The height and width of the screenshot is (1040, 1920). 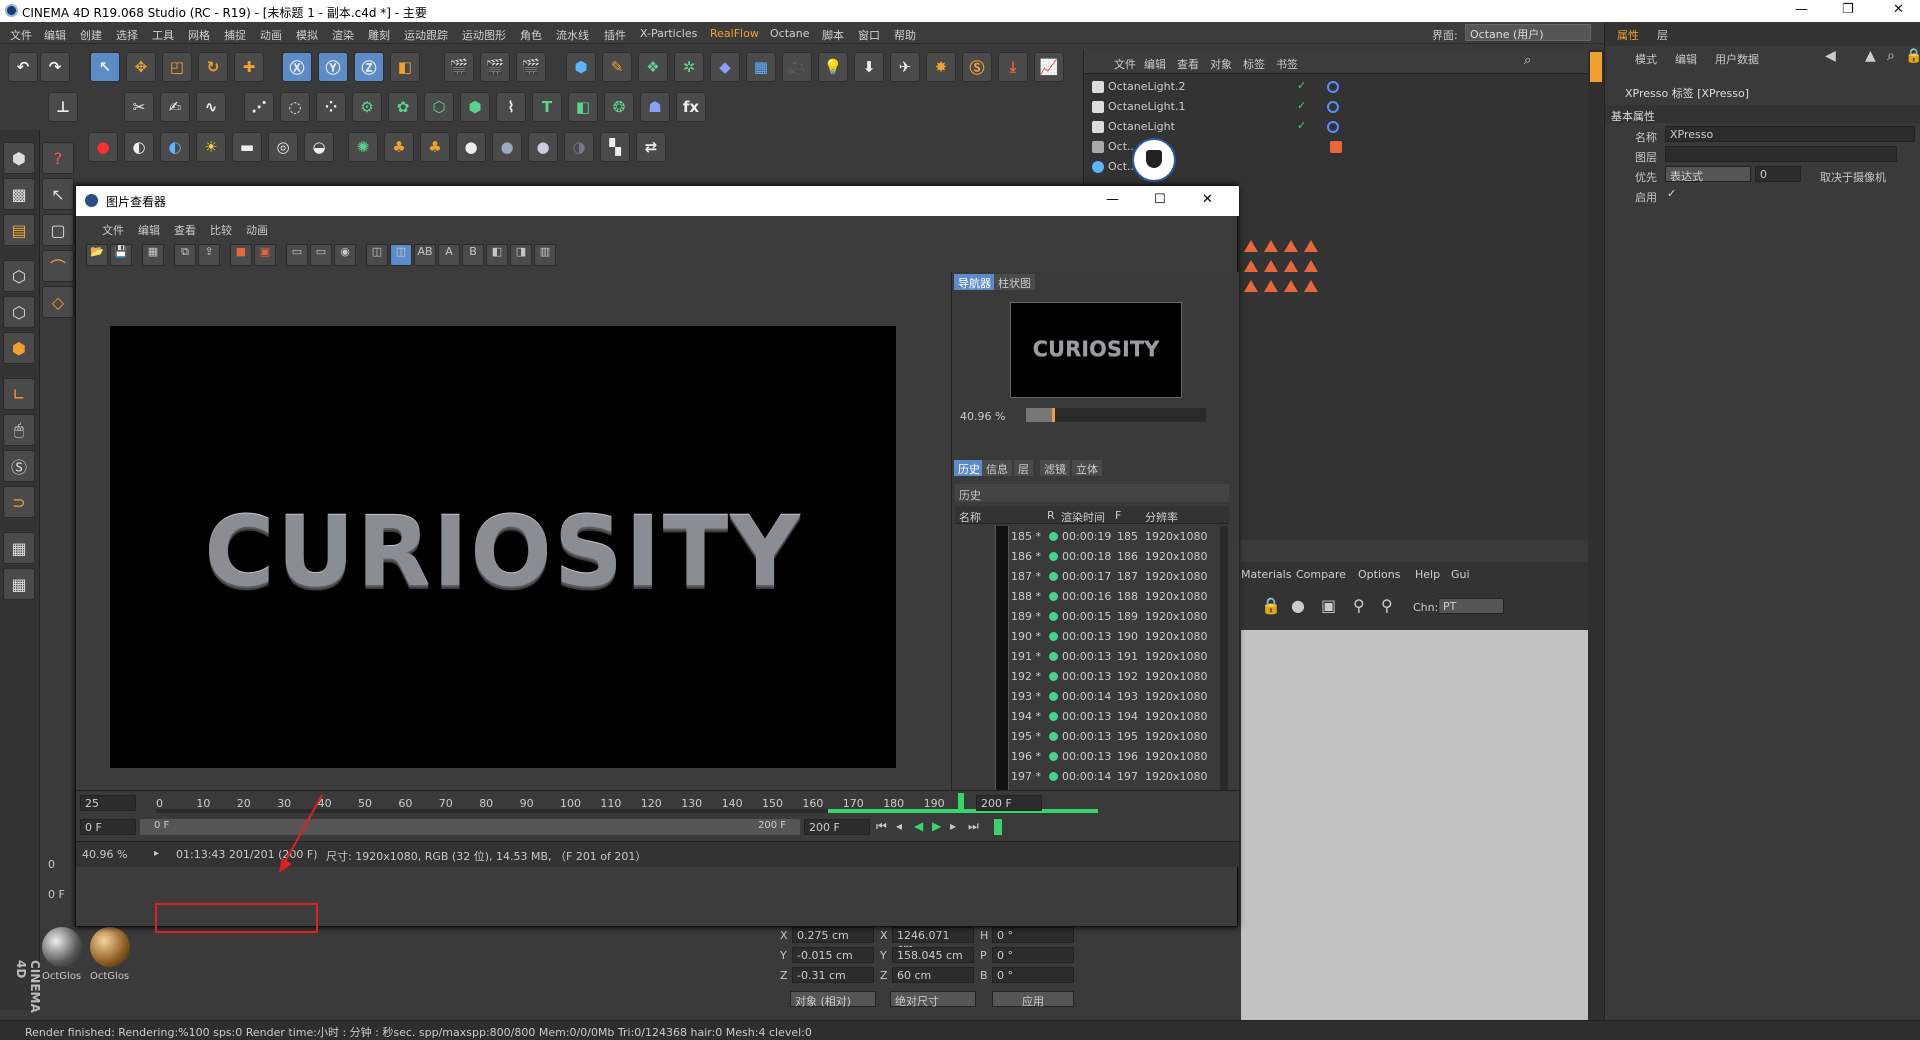 What do you see at coordinates (58, 302) in the screenshot?
I see `poly-select-button: ◇` at bounding box center [58, 302].